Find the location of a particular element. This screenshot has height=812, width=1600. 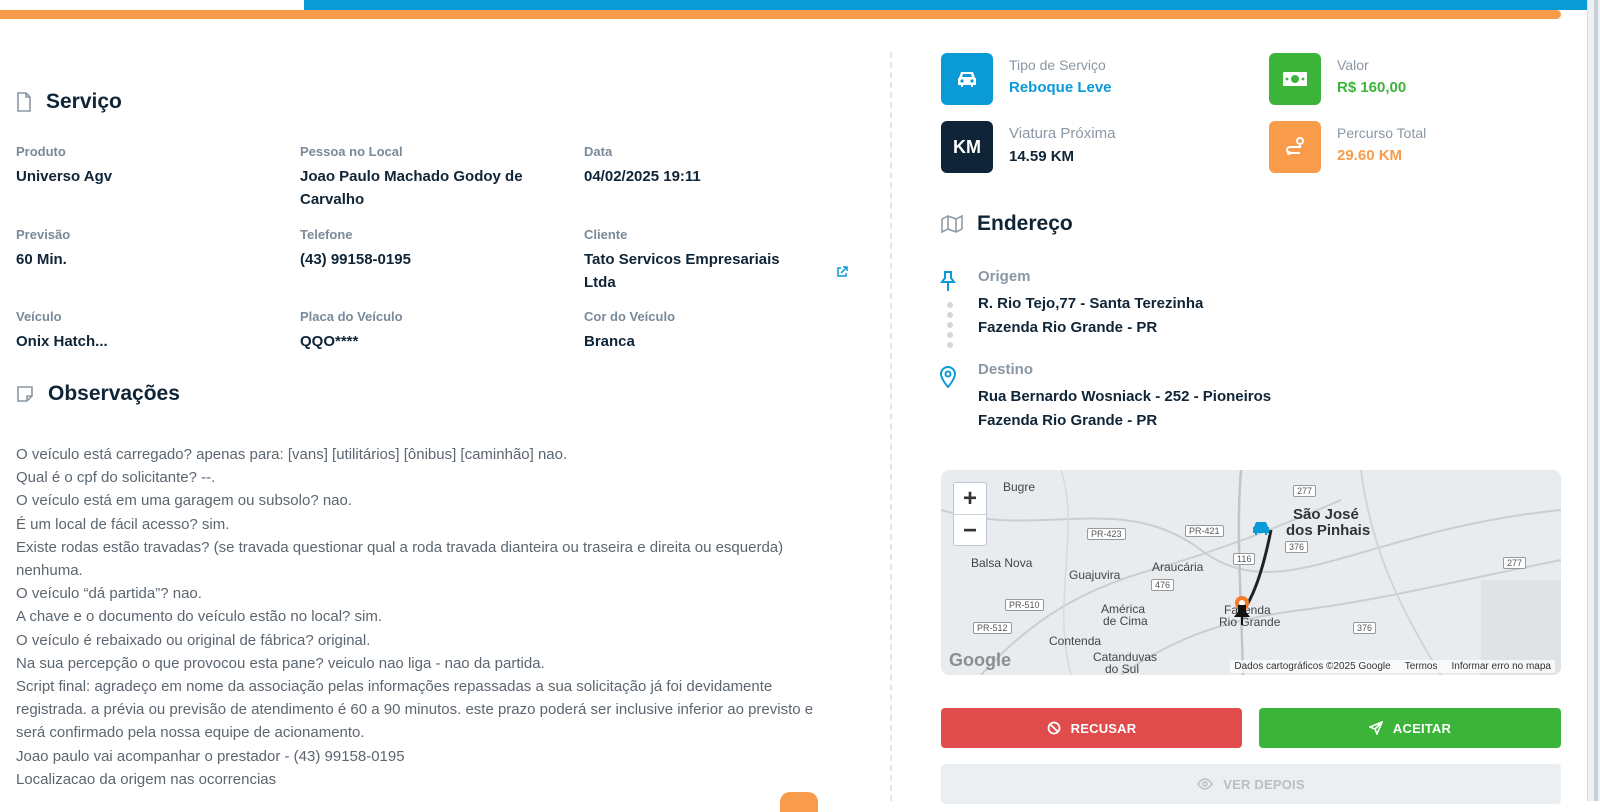

location-pin-icon is located at coordinates (948, 377).